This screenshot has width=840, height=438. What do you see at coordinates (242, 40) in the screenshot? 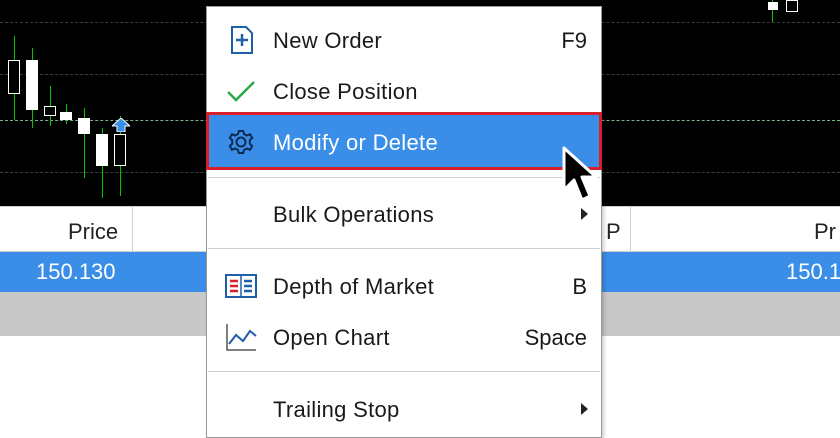
I see `new-order-icon` at bounding box center [242, 40].